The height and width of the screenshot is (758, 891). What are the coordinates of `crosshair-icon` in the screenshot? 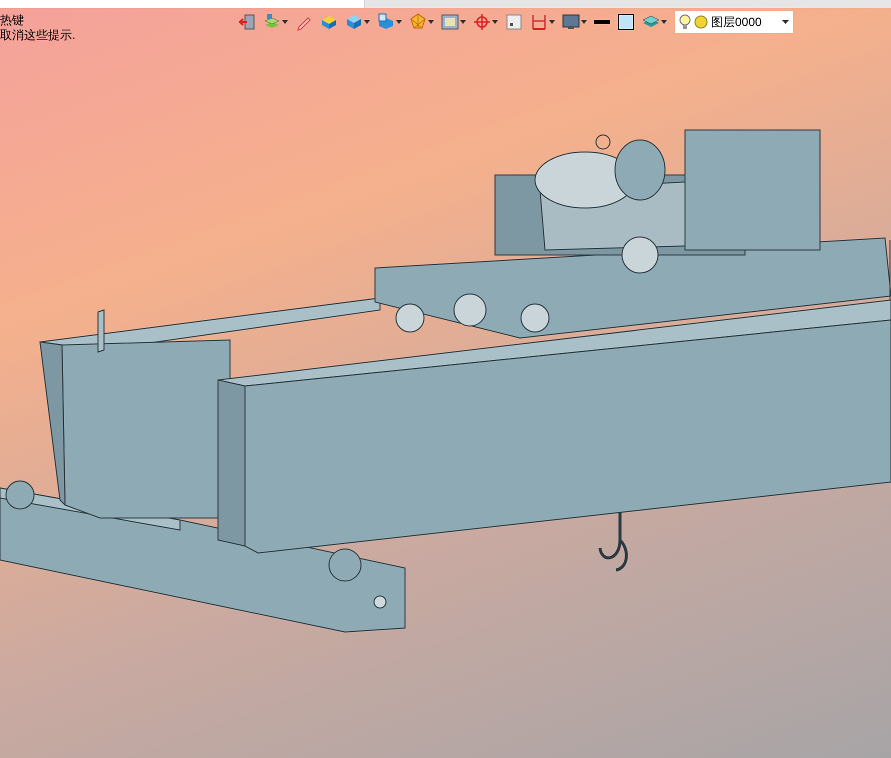 It's located at (482, 22).